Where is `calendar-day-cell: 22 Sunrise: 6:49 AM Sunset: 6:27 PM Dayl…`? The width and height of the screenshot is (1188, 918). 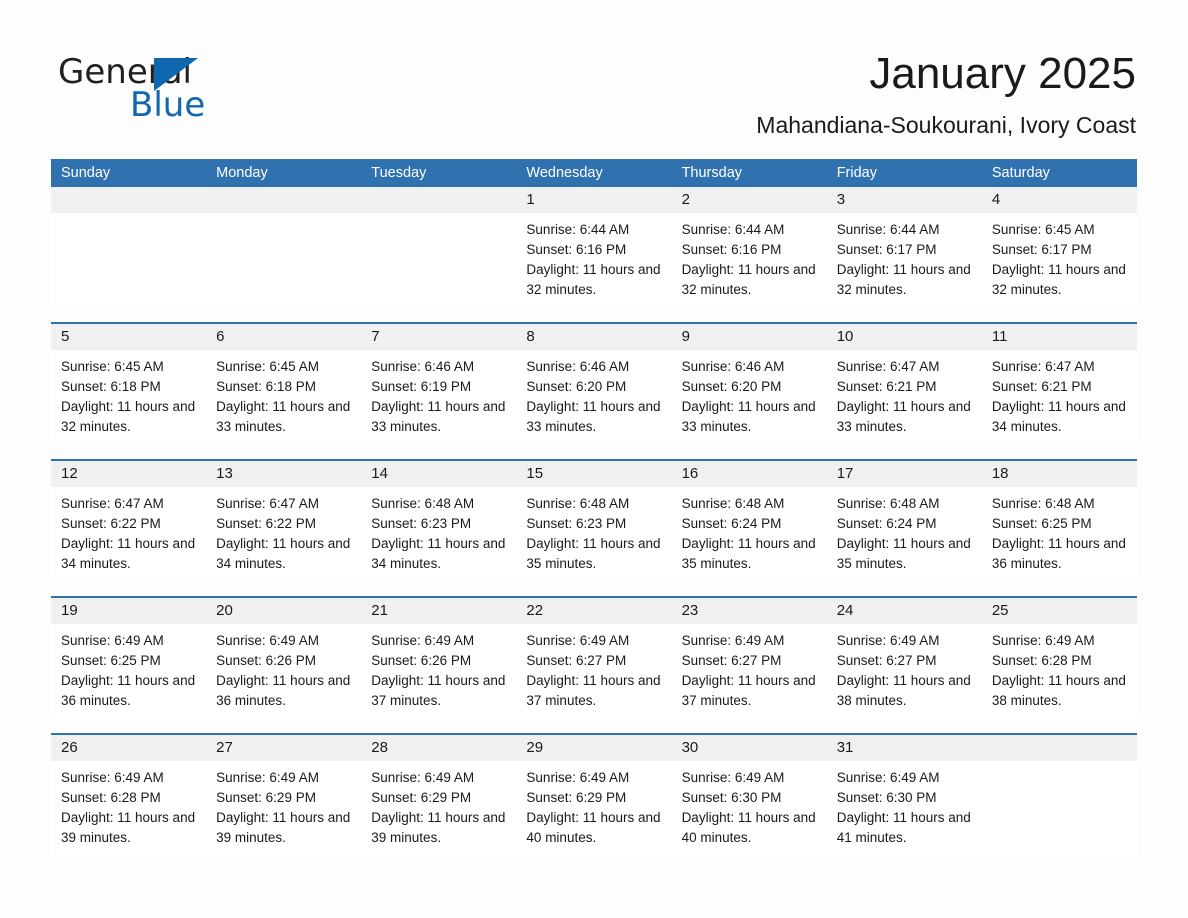 calendar-day-cell: 22 Sunrise: 6:49 AM Sunset: 6:27 PM Dayl… is located at coordinates (594, 658).